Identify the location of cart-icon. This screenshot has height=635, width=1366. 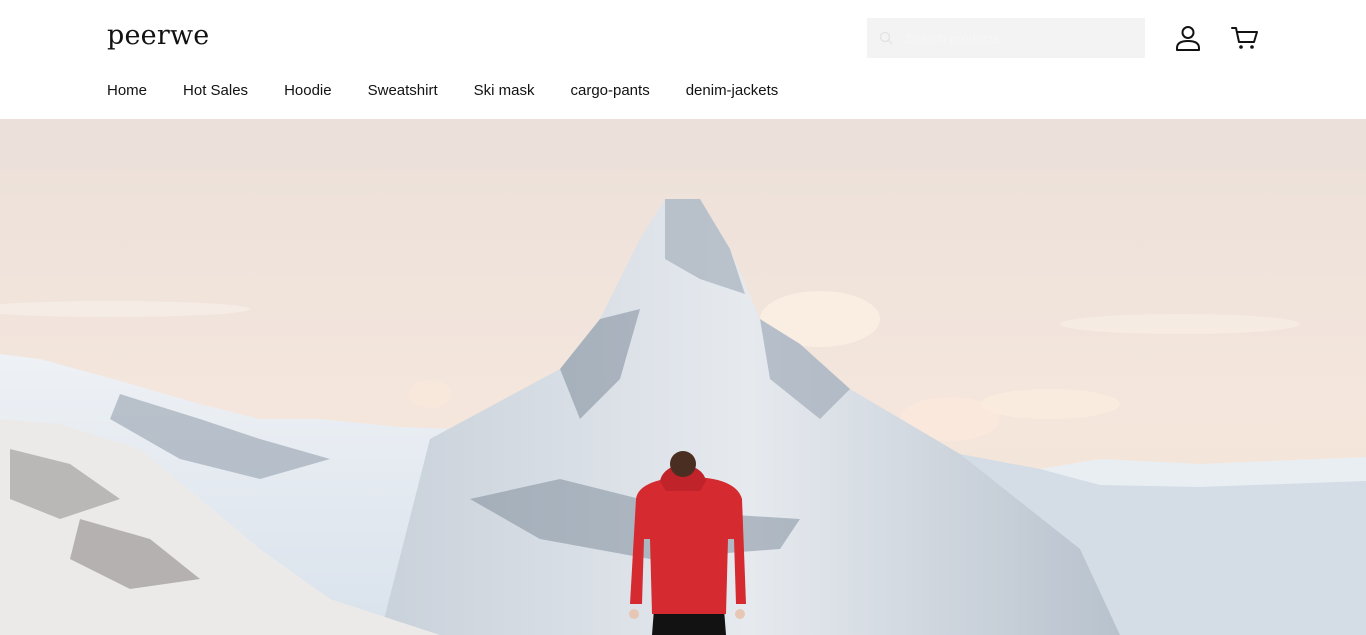
(1245, 38).